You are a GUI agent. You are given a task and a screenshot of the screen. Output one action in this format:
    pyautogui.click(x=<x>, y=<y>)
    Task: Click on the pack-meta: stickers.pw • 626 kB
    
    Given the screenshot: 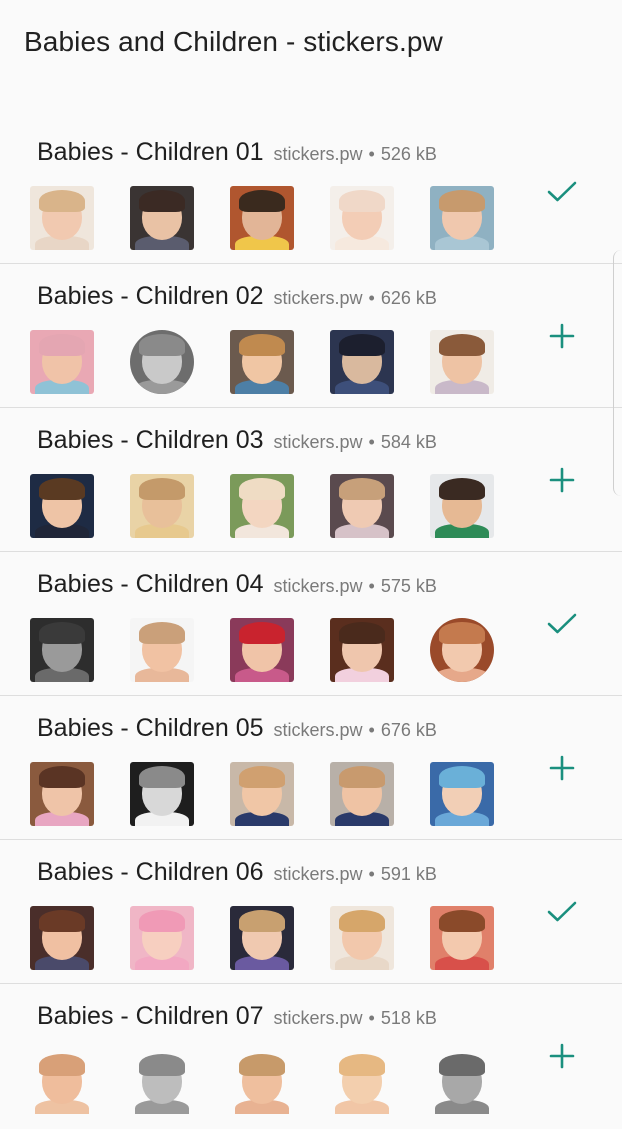 What is the action you would take?
    pyautogui.click(x=355, y=298)
    